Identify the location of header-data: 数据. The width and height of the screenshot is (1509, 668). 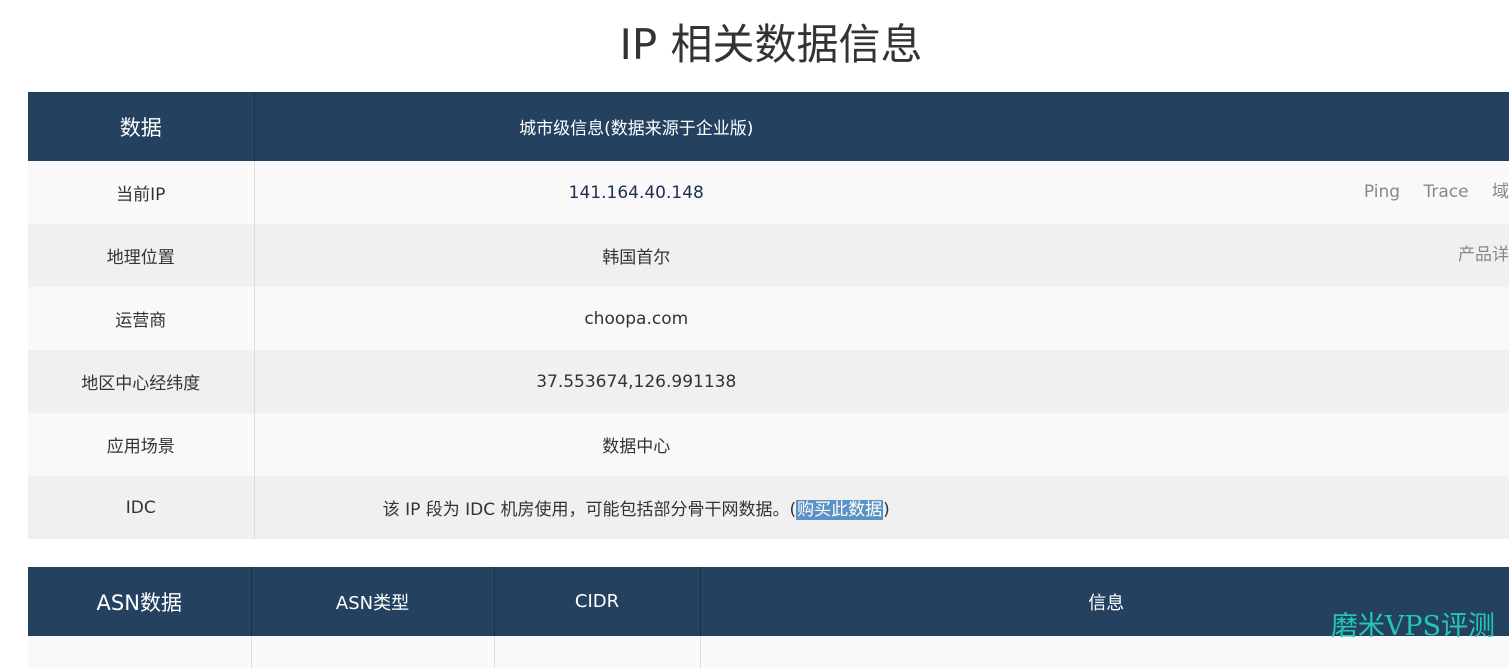
(141, 126).